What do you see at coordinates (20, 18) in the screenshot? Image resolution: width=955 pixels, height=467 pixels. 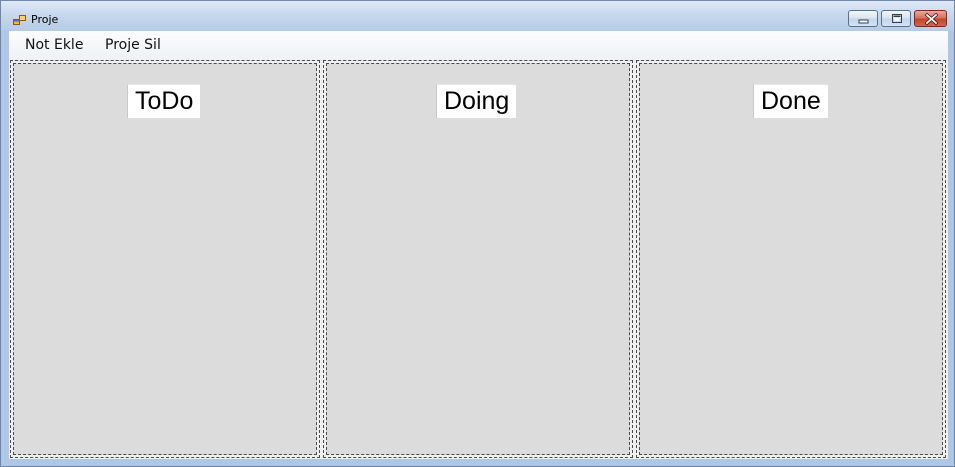 I see `app-window-icon` at bounding box center [20, 18].